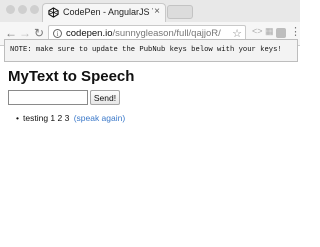  What do you see at coordinates (25, 33) in the screenshot?
I see `forward-arrow-icon: →` at bounding box center [25, 33].